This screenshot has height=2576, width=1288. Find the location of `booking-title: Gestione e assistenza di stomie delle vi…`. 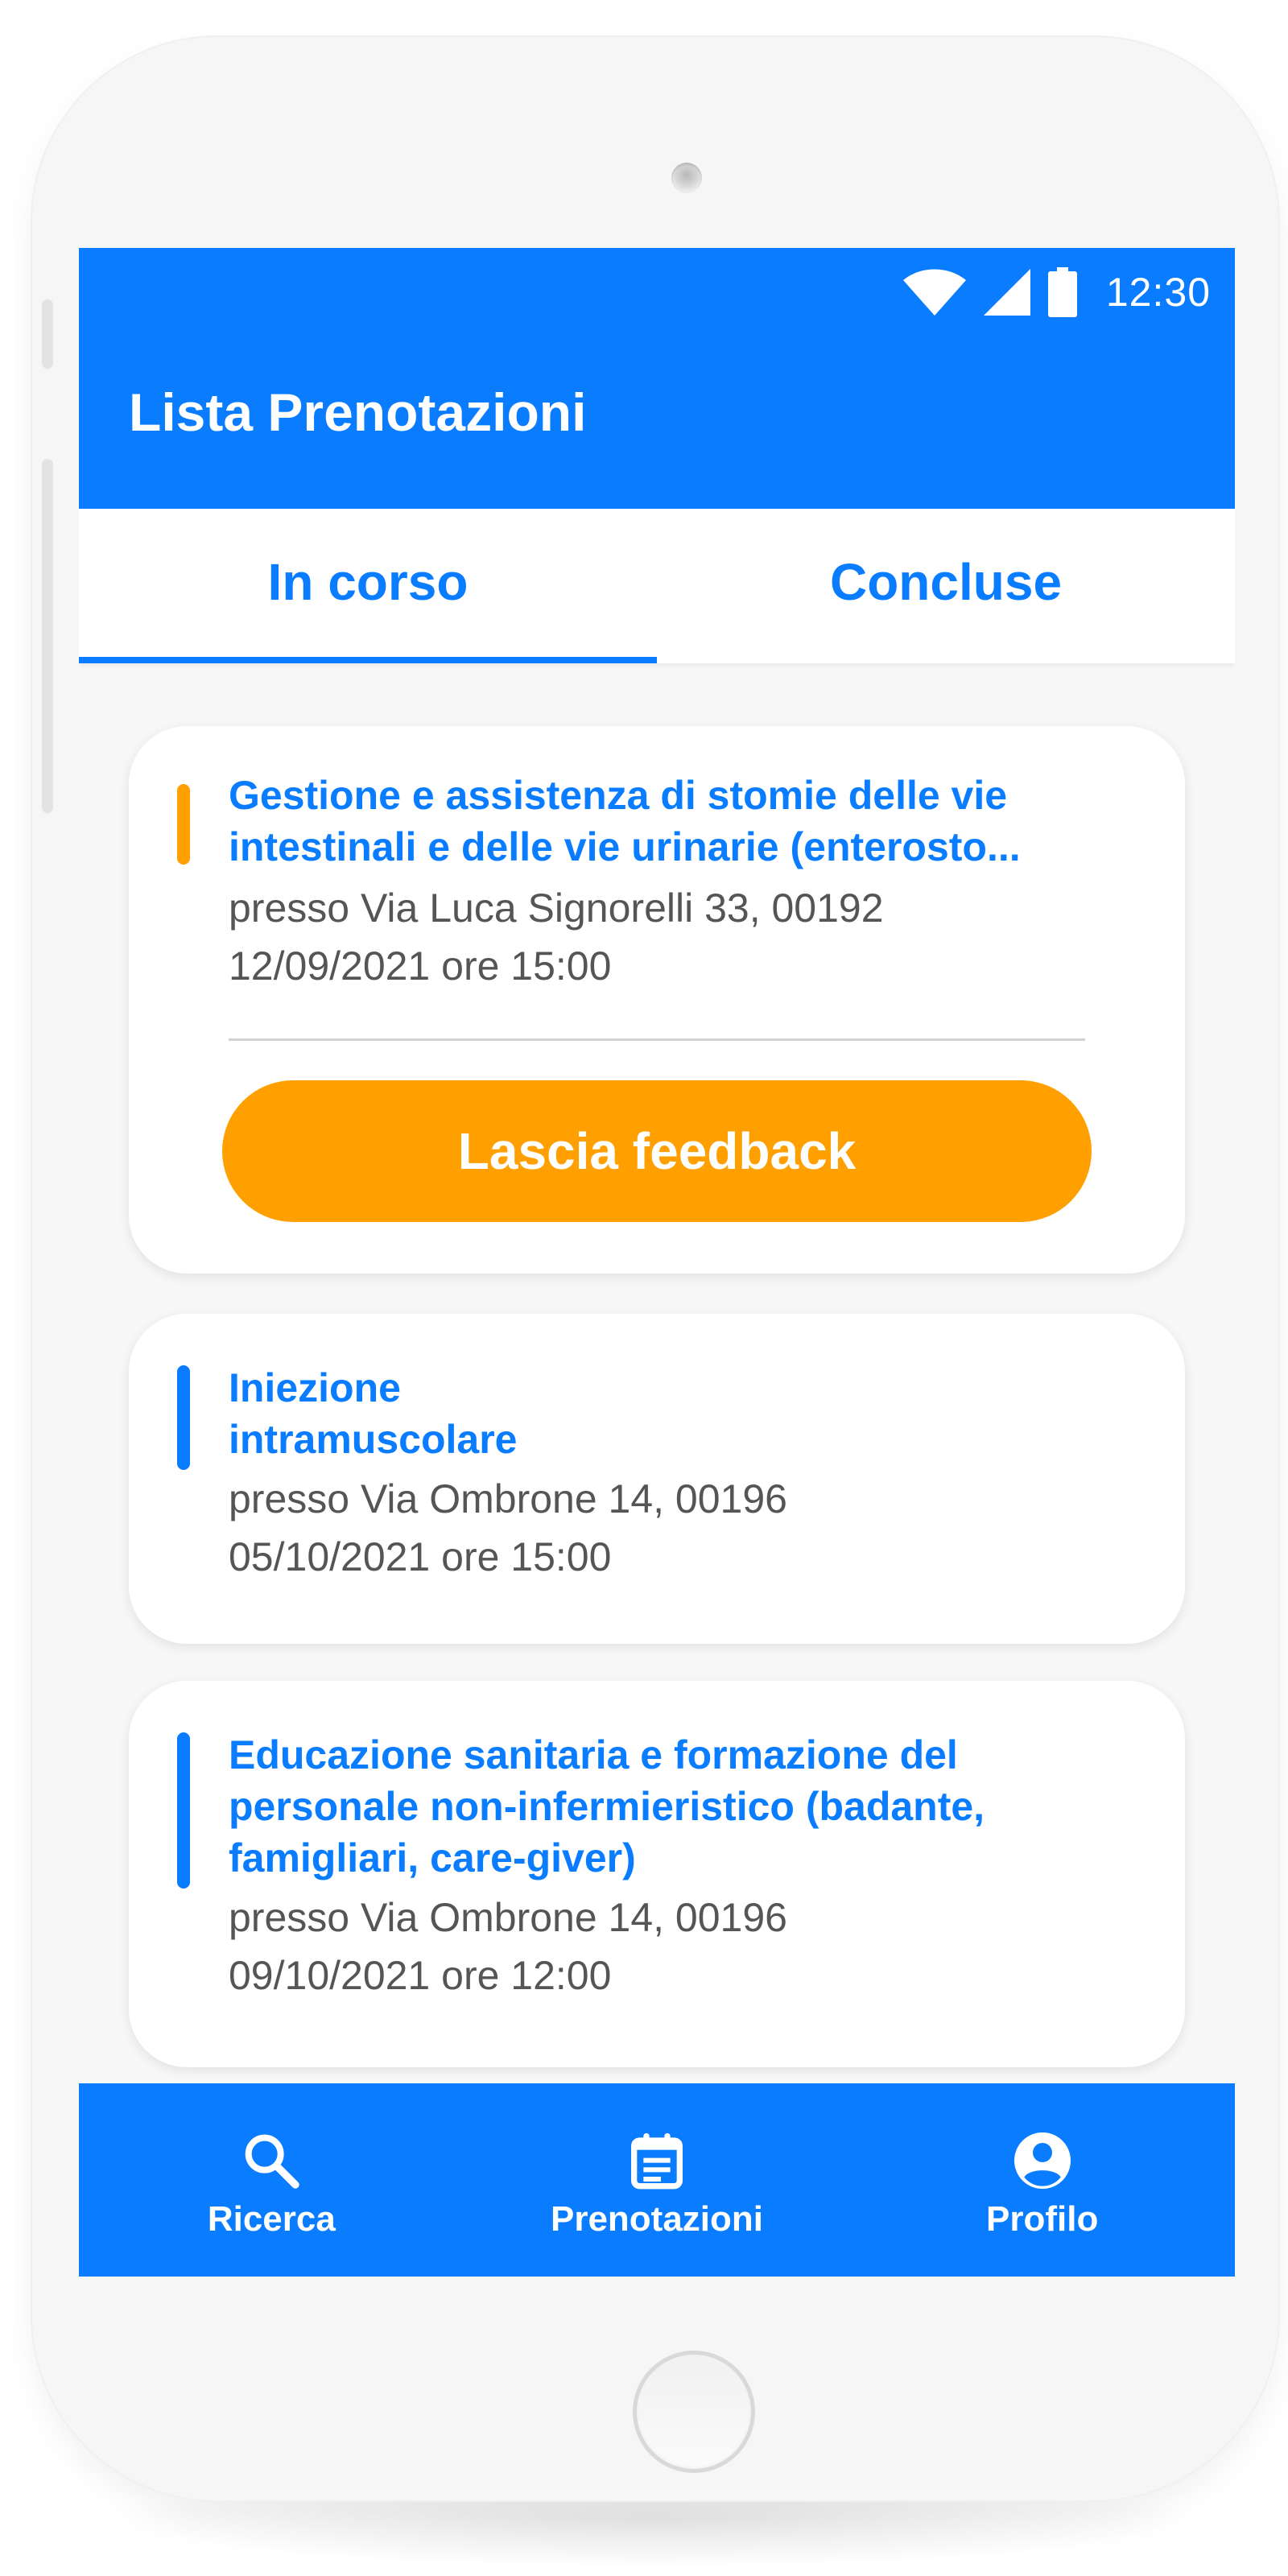

booking-title: Gestione e assistenza di stomie delle vi… is located at coordinates (679, 821).